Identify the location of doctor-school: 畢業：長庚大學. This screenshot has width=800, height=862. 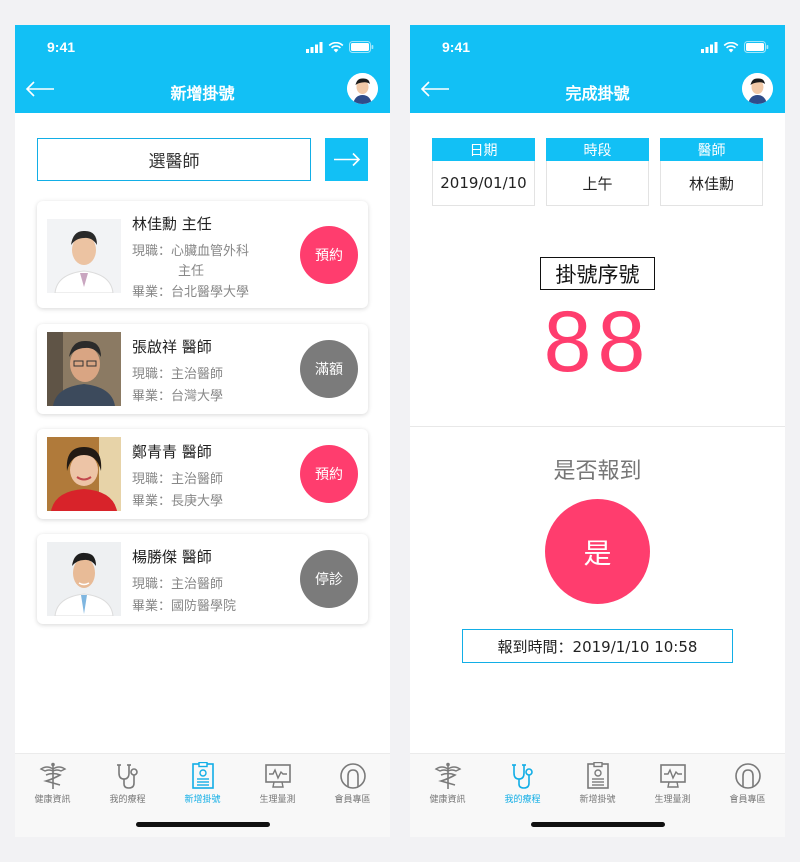
(178, 501).